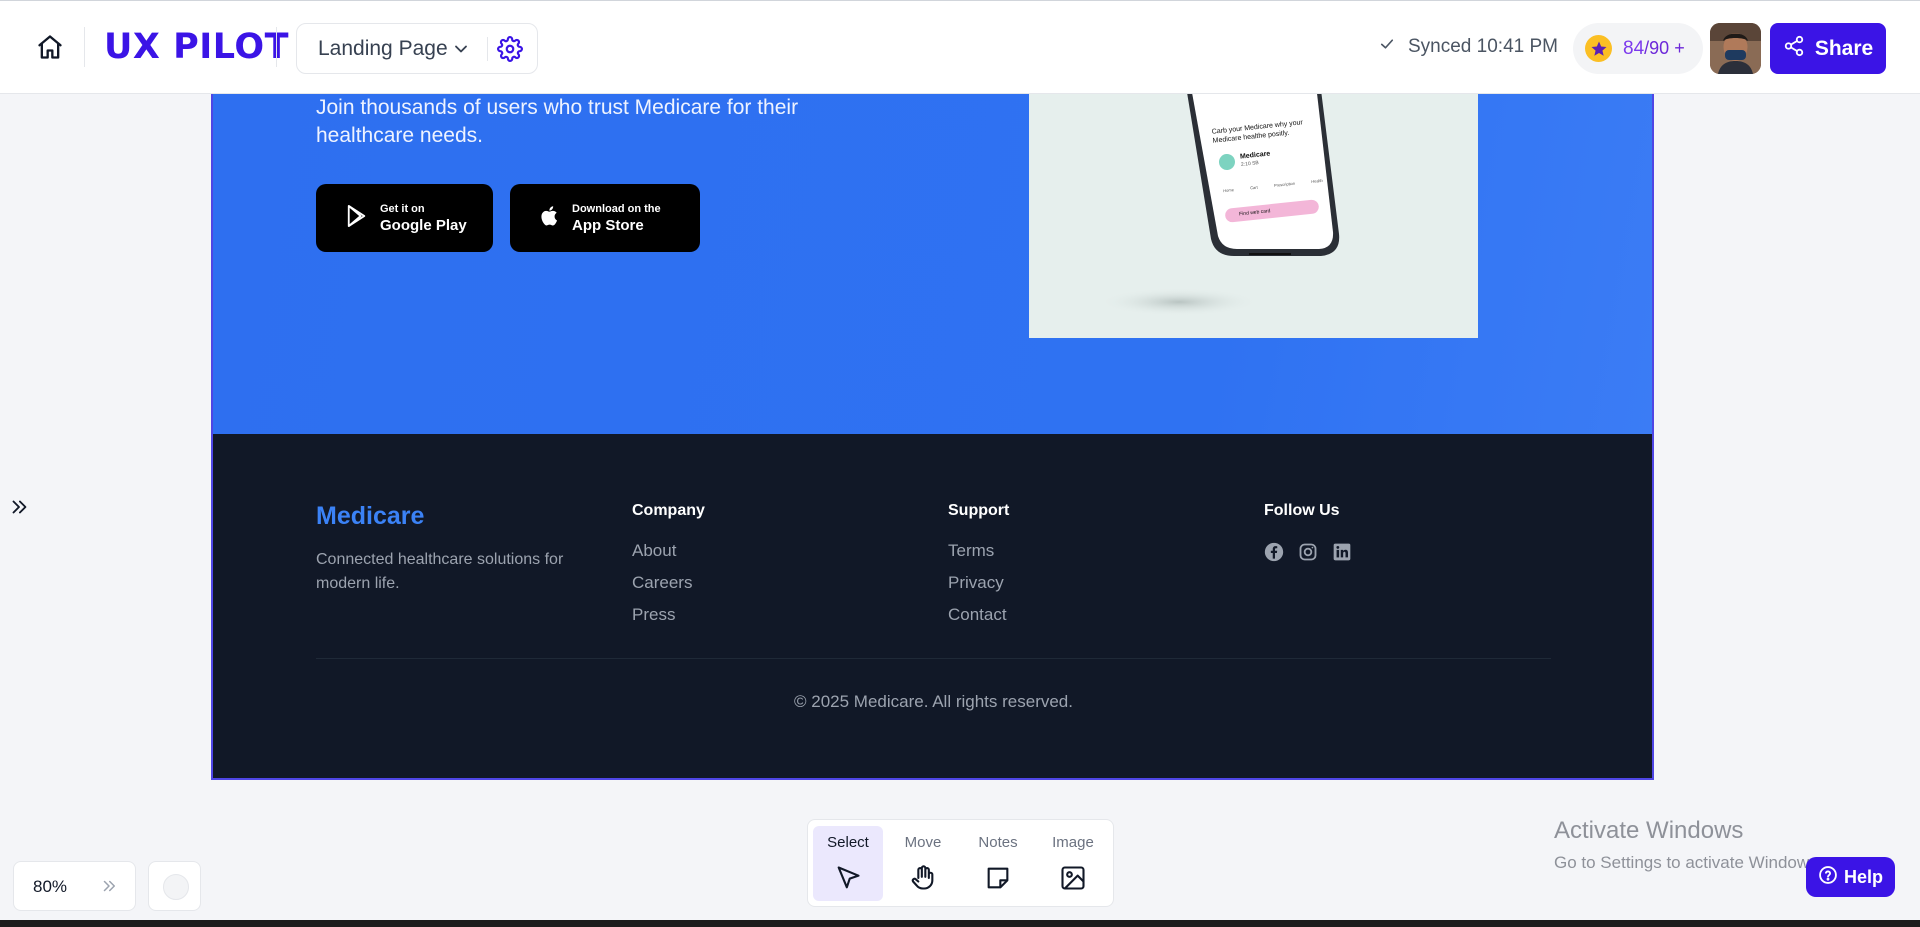 Image resolution: width=1920 pixels, height=927 pixels. What do you see at coordinates (1735, 48) in the screenshot?
I see `avatar` at bounding box center [1735, 48].